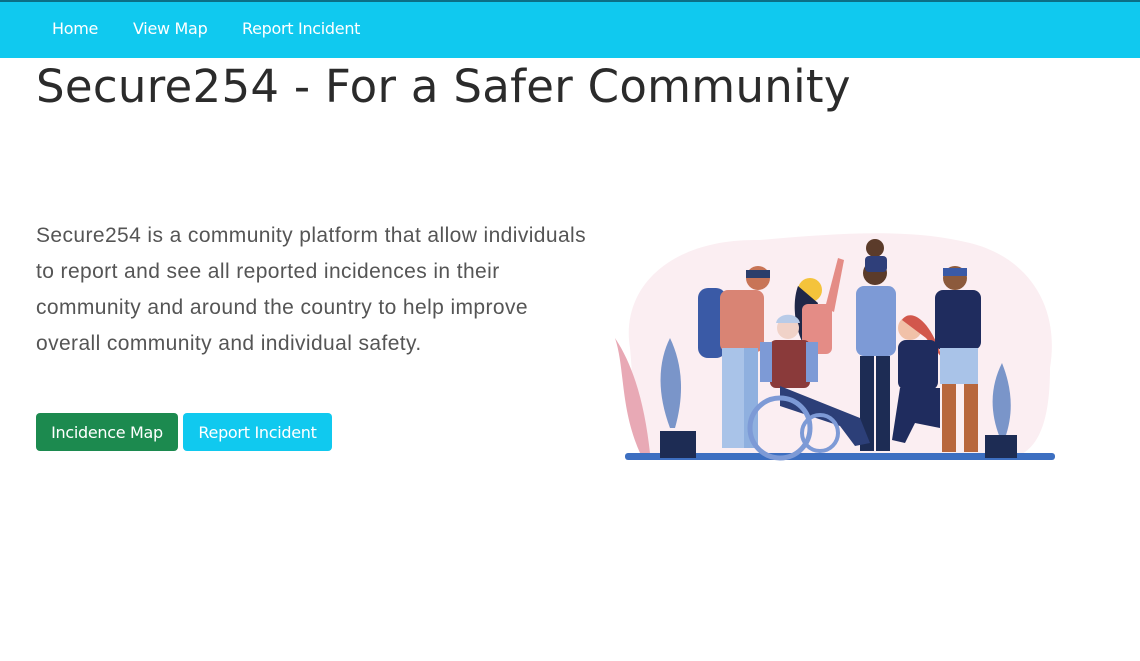 The image size is (1140, 661). What do you see at coordinates (570, 29) in the screenshot?
I see `top-navbar: Home View Map Report Incident` at bounding box center [570, 29].